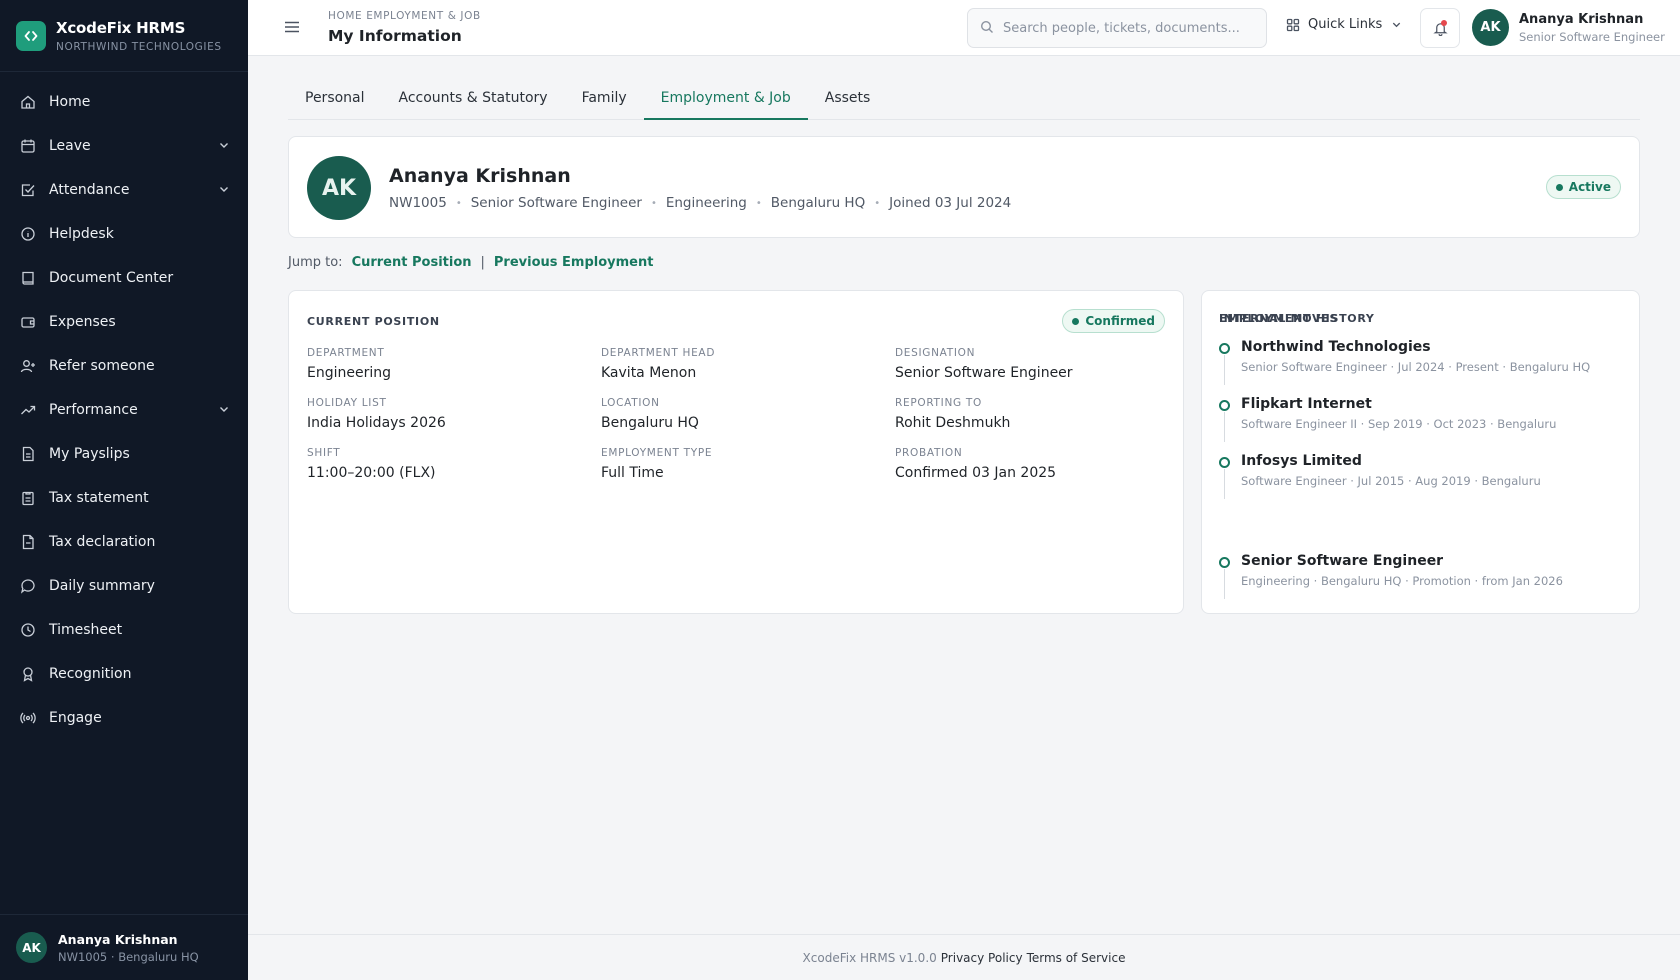  Describe the element at coordinates (28, 322) in the screenshot. I see `wallet-icon` at that location.